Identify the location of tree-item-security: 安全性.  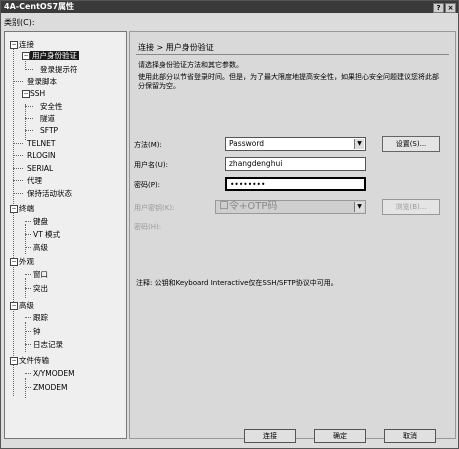
(51, 106).